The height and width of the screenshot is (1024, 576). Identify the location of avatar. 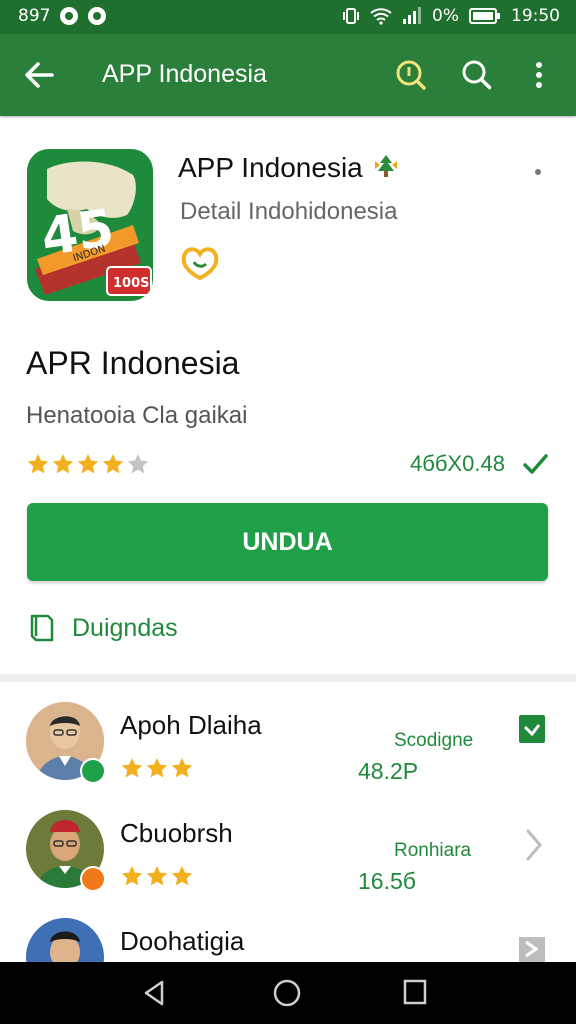
(65, 940).